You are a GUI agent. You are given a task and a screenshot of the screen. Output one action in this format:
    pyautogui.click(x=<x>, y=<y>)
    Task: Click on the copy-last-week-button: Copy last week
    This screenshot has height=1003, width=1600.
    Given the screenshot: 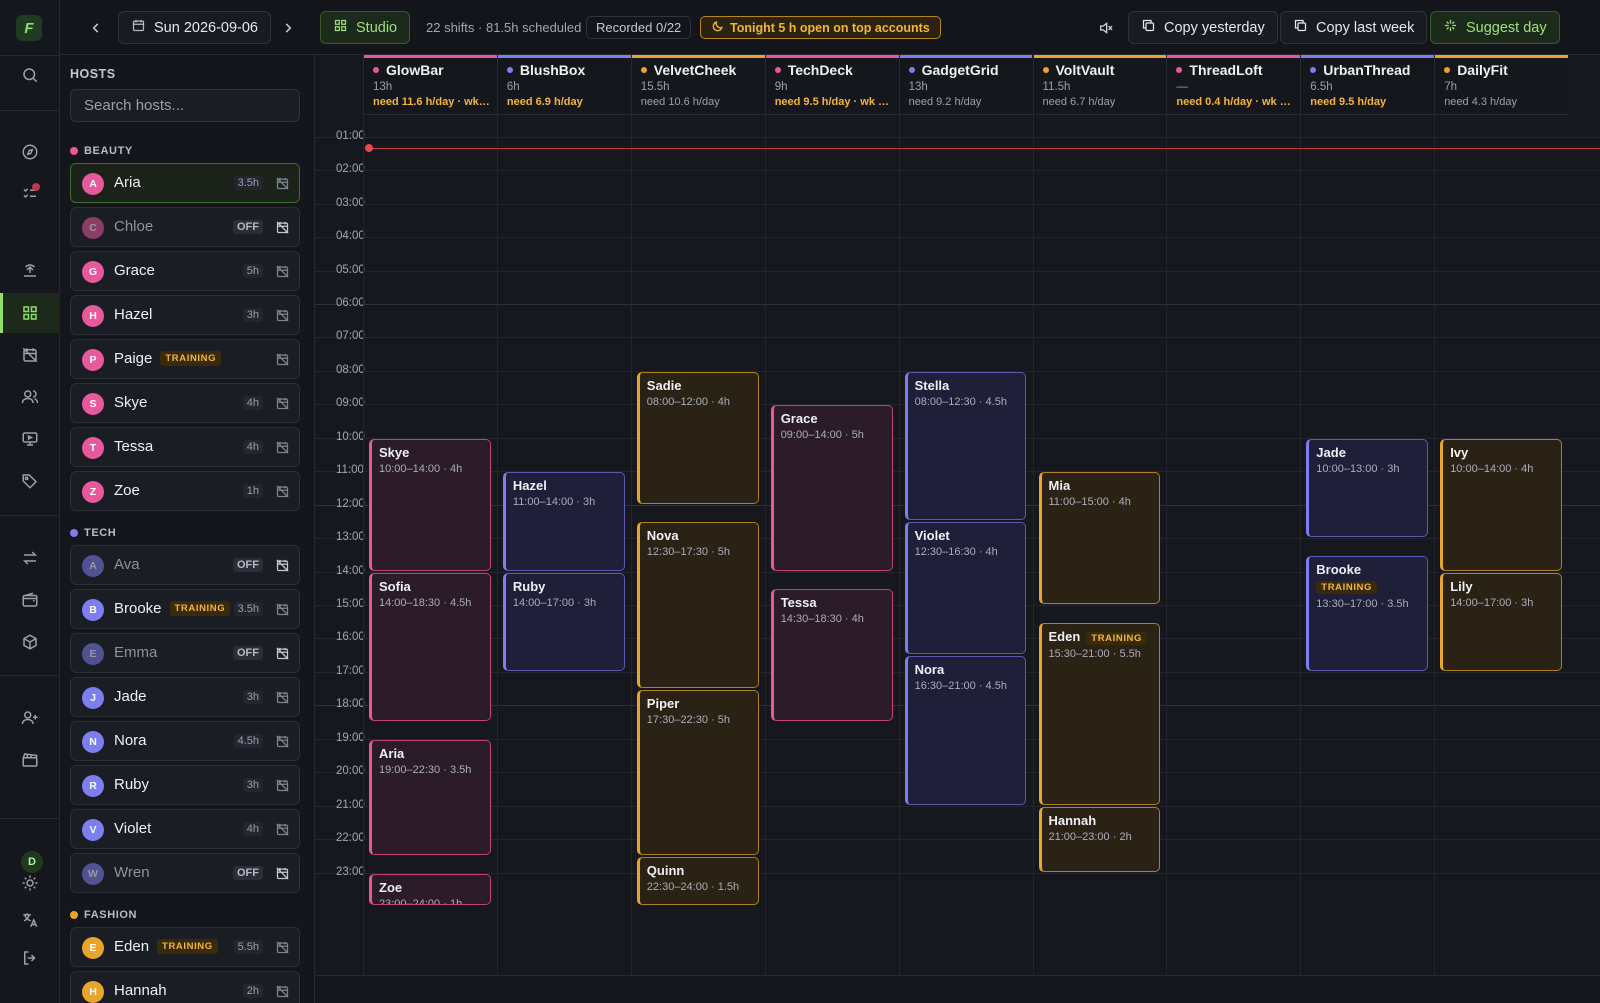 What is the action you would take?
    pyautogui.click(x=1354, y=27)
    